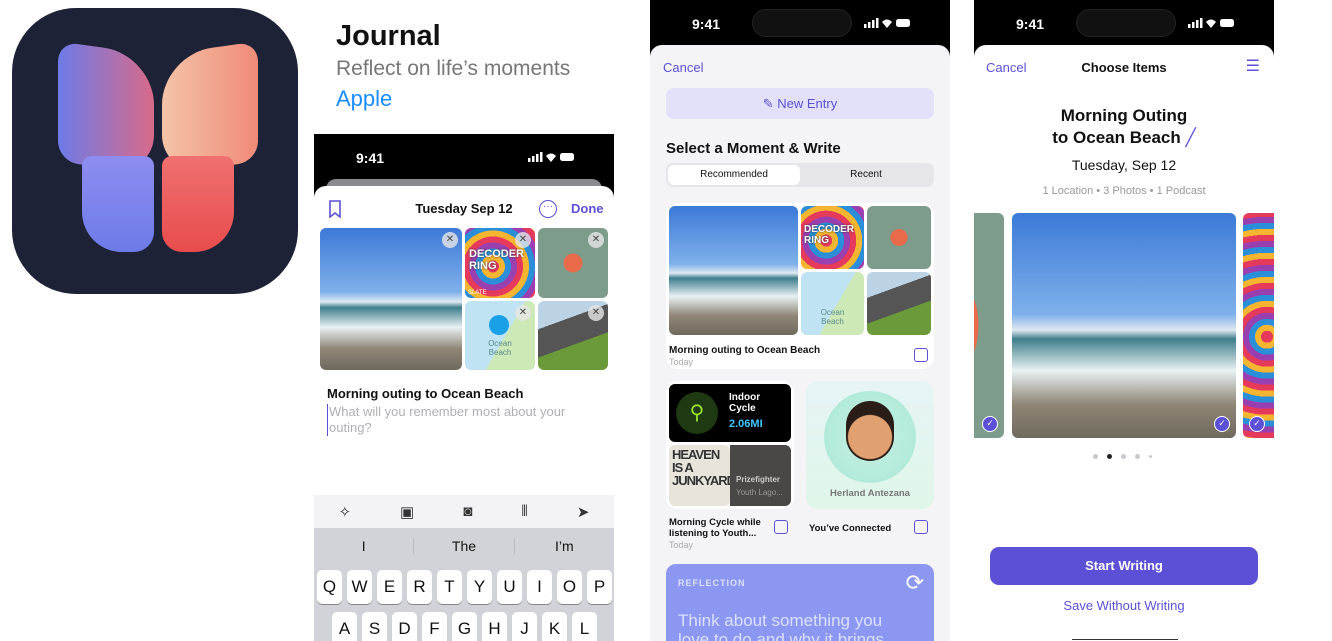 The height and width of the screenshot is (641, 1332). Describe the element at coordinates (391, 299) in the screenshot. I see `beach-photo: ✕` at that location.